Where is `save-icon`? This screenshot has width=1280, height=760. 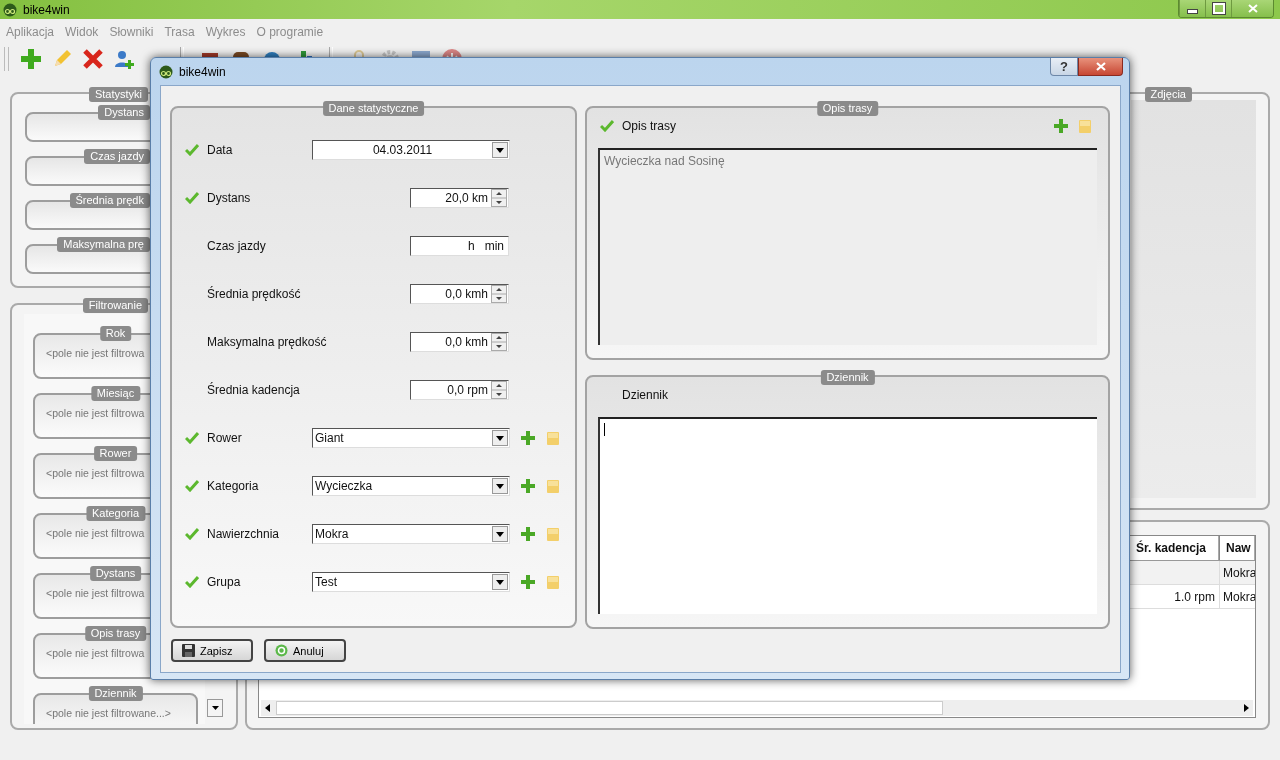
save-icon is located at coordinates (188, 650).